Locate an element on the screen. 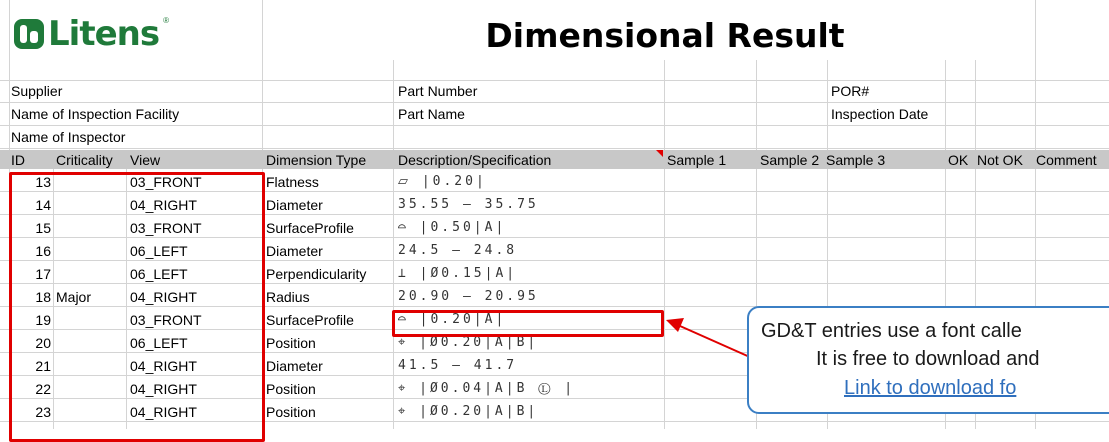  download-font-link: Link to download fo is located at coordinates (930, 388).